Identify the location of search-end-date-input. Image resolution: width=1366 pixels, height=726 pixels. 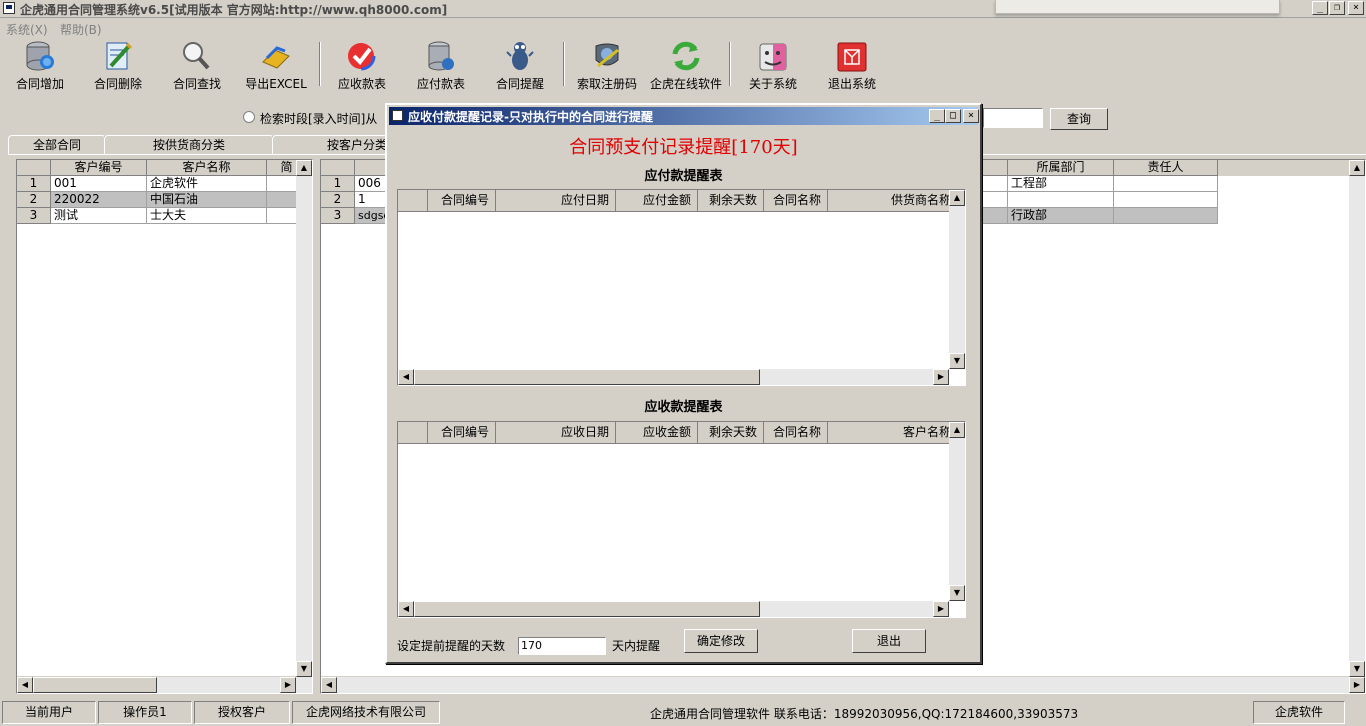
(1013, 118).